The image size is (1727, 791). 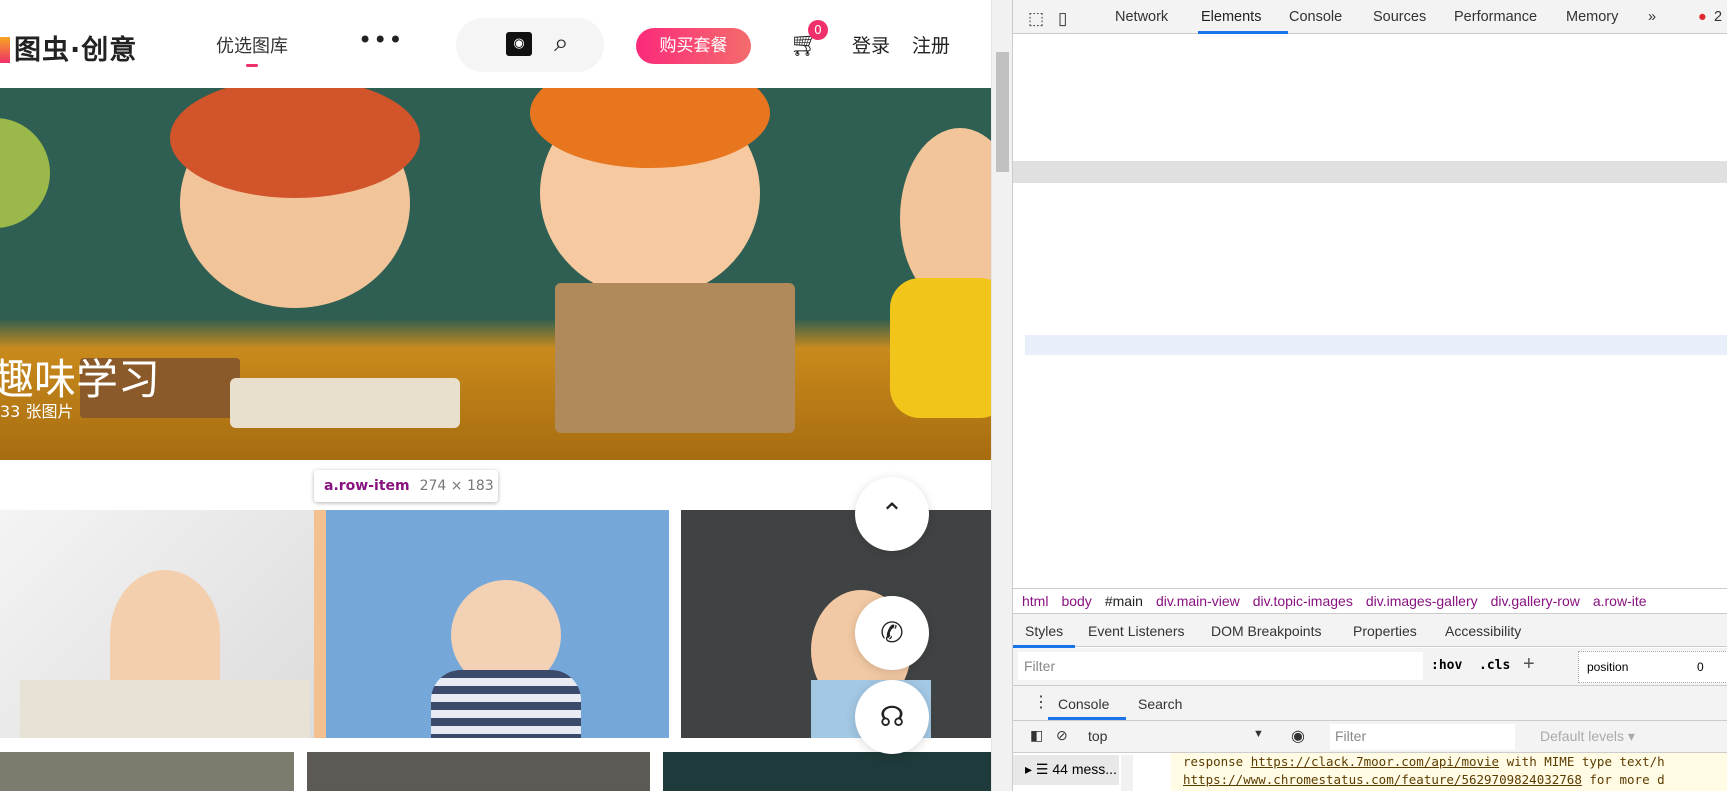 What do you see at coordinates (1375, 761) in the screenshot?
I see `console-link: https://clack.7moor.com/api/movie` at bounding box center [1375, 761].